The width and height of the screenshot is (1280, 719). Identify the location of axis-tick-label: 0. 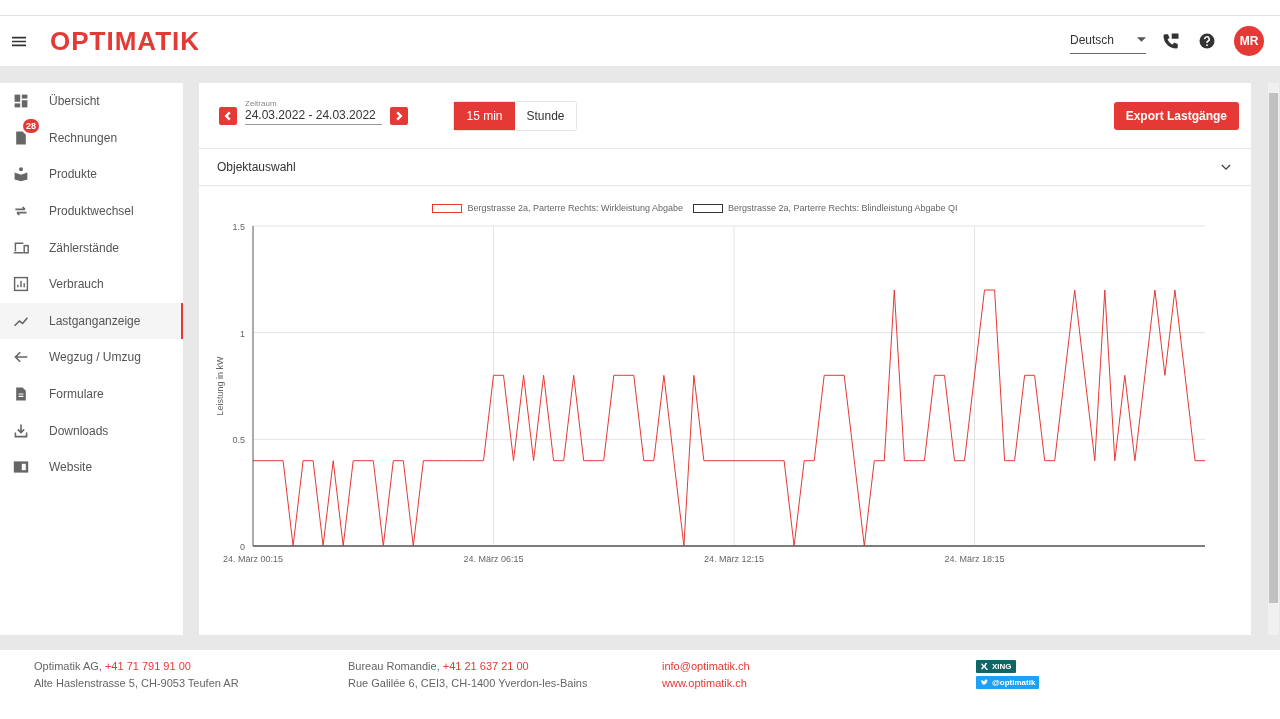
(242, 547).